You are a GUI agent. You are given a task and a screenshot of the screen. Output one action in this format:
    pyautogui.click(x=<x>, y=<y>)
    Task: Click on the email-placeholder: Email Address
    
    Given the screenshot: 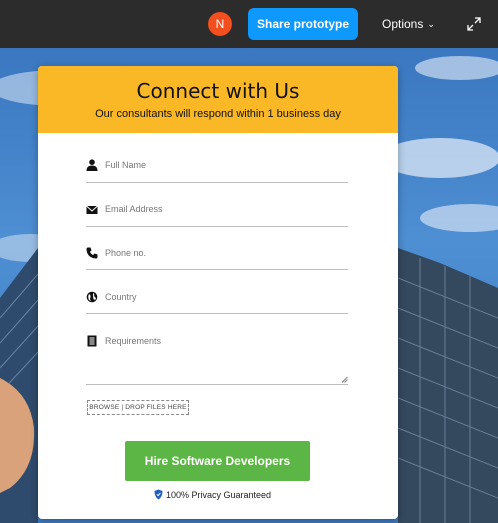 What is the action you would take?
    pyautogui.click(x=134, y=209)
    